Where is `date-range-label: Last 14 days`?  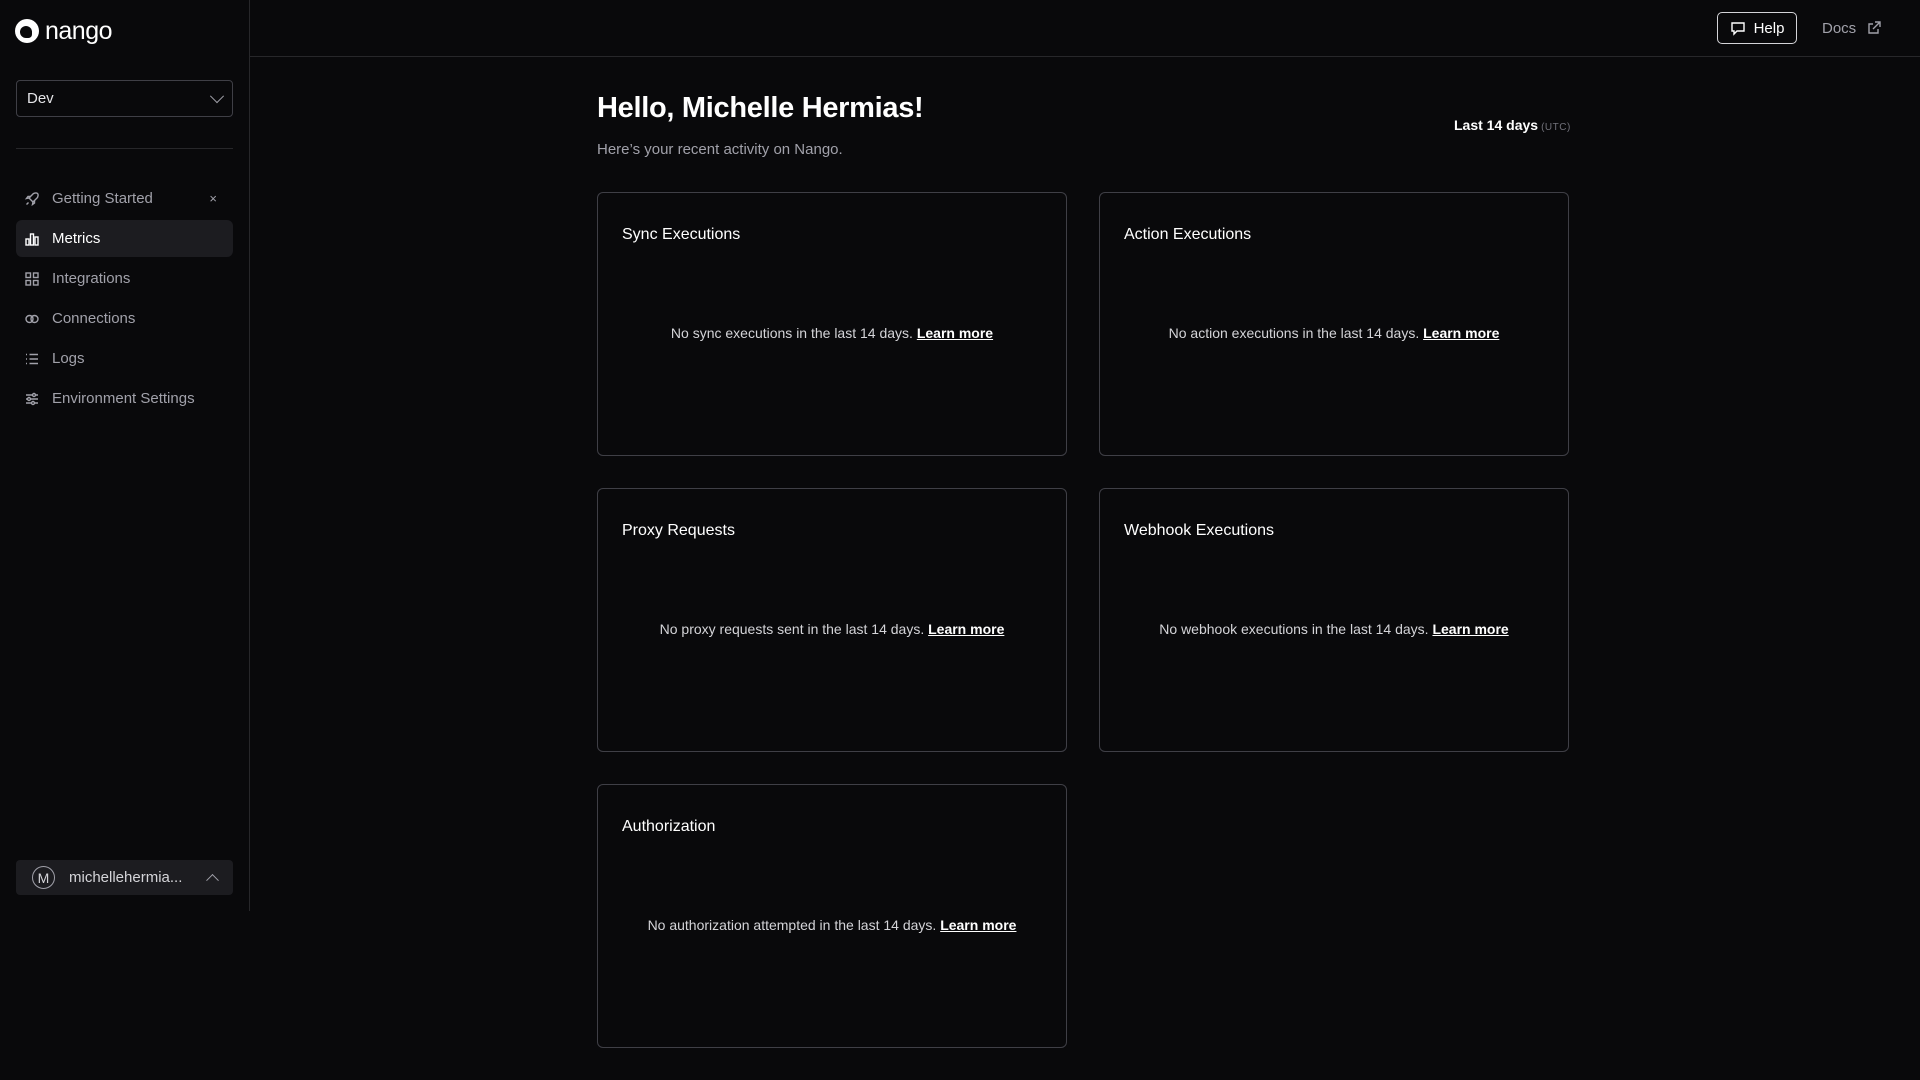
date-range-label: Last 14 days is located at coordinates (1496, 125).